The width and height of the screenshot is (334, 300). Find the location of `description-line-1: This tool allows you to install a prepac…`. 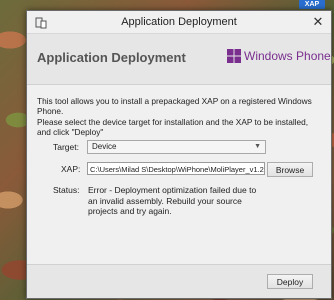

description-line-1: This tool allows you to install a prepac… is located at coordinates (174, 106).